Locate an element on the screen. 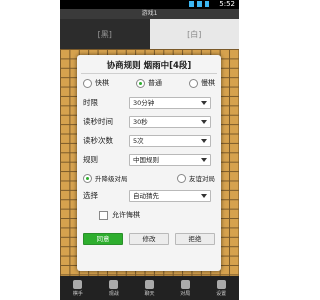  radio-label: 慢棋 is located at coordinates (208, 83).